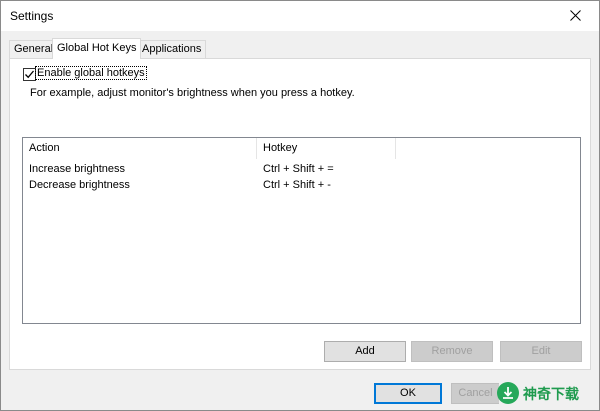 This screenshot has height=411, width=600. I want to click on title-bar: Settings, so click(300, 16).